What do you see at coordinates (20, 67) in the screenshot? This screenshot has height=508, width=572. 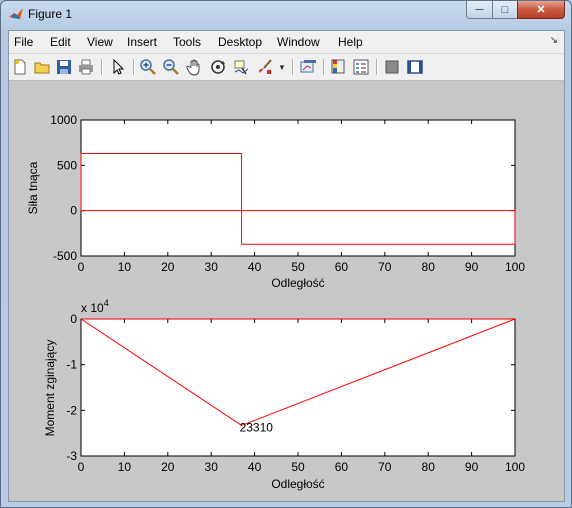 I see `new-figure-icon` at bounding box center [20, 67].